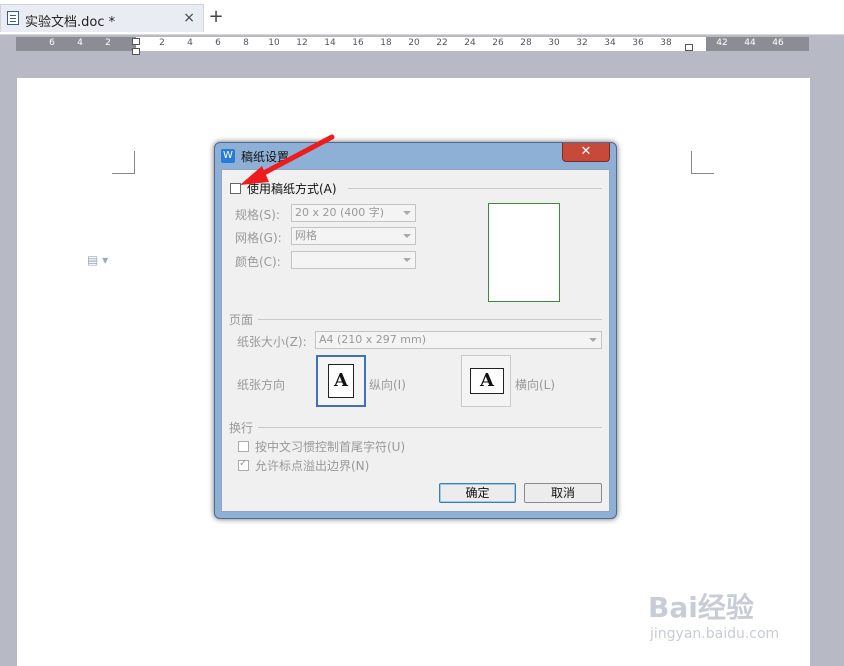 This screenshot has height=666, width=844. I want to click on watermark-brand: Bai经验, so click(701, 607).